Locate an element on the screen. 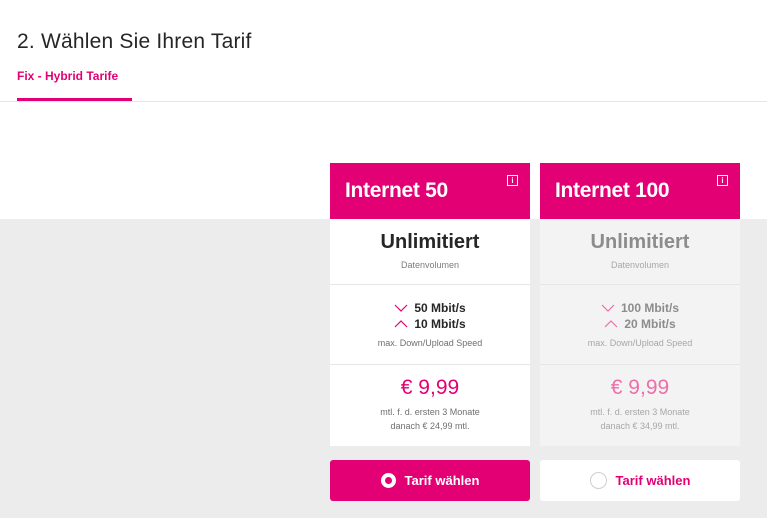 This screenshot has height=518, width=767. price-after: danach € 24,99 mtl. is located at coordinates (430, 426).